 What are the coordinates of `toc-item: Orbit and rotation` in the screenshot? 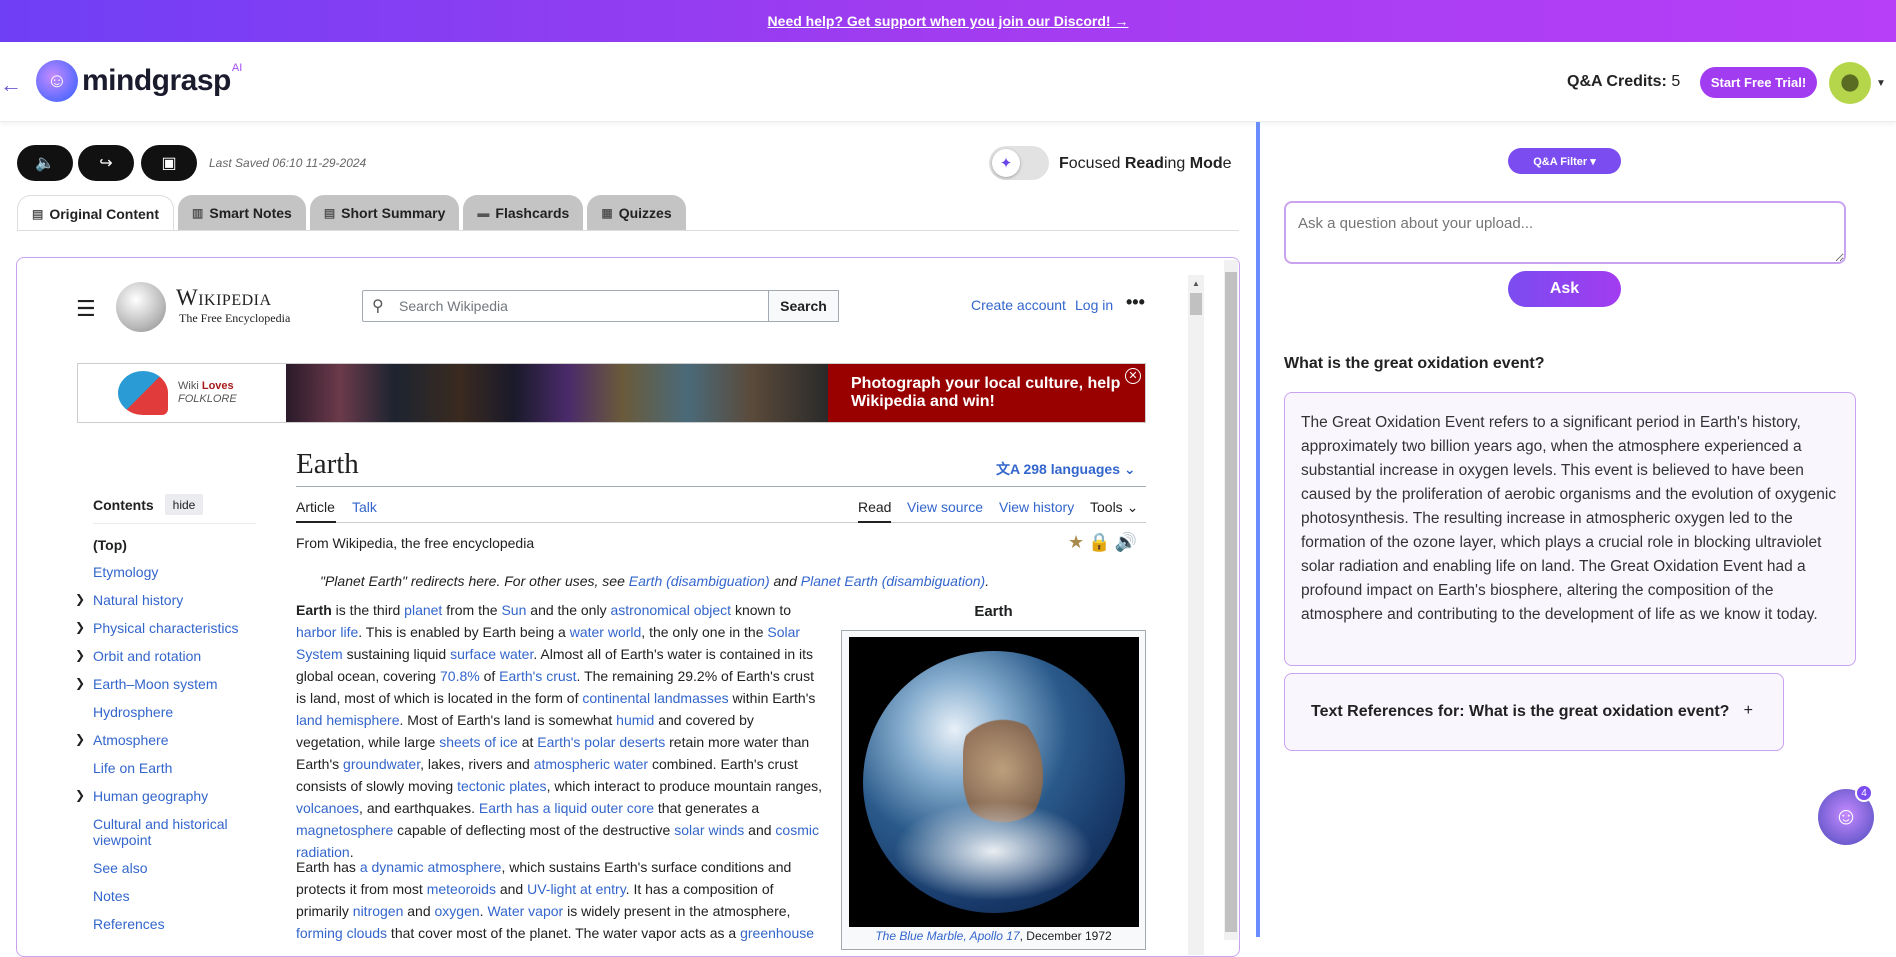 It's located at (173, 656).